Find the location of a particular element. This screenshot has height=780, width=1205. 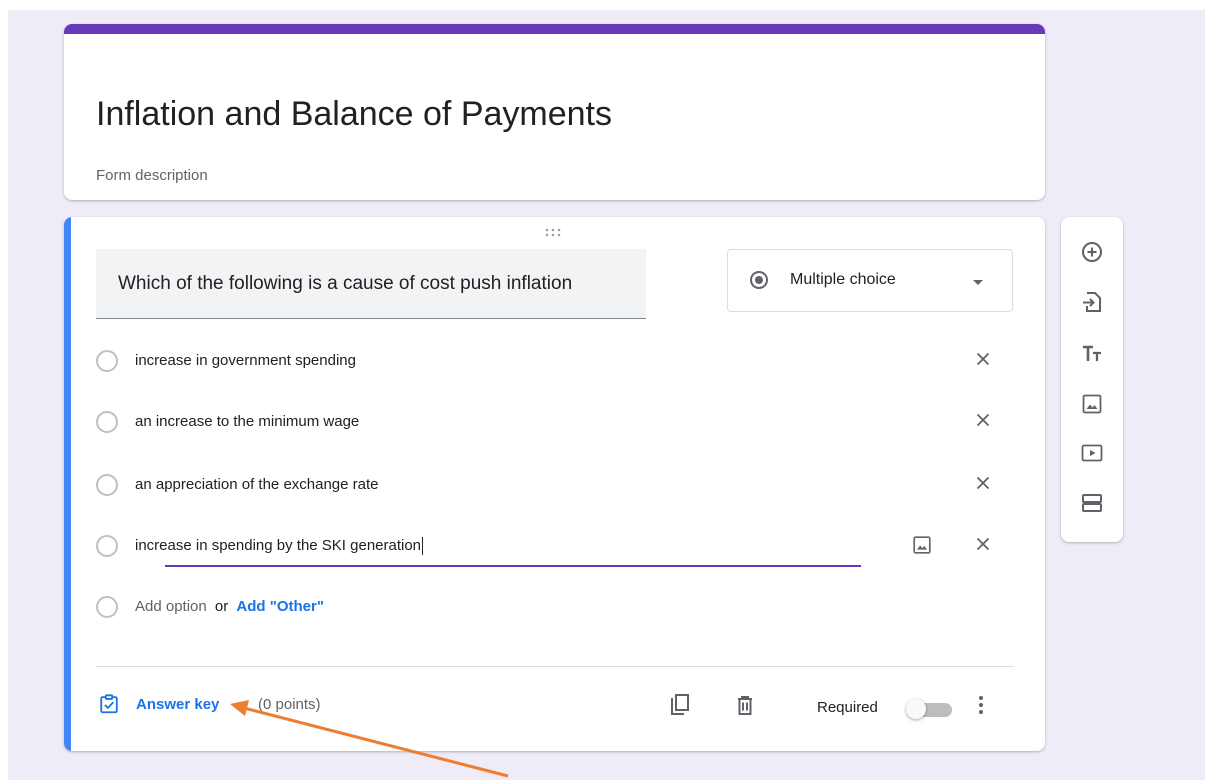

option-text: increase in government spending is located at coordinates (245, 360).